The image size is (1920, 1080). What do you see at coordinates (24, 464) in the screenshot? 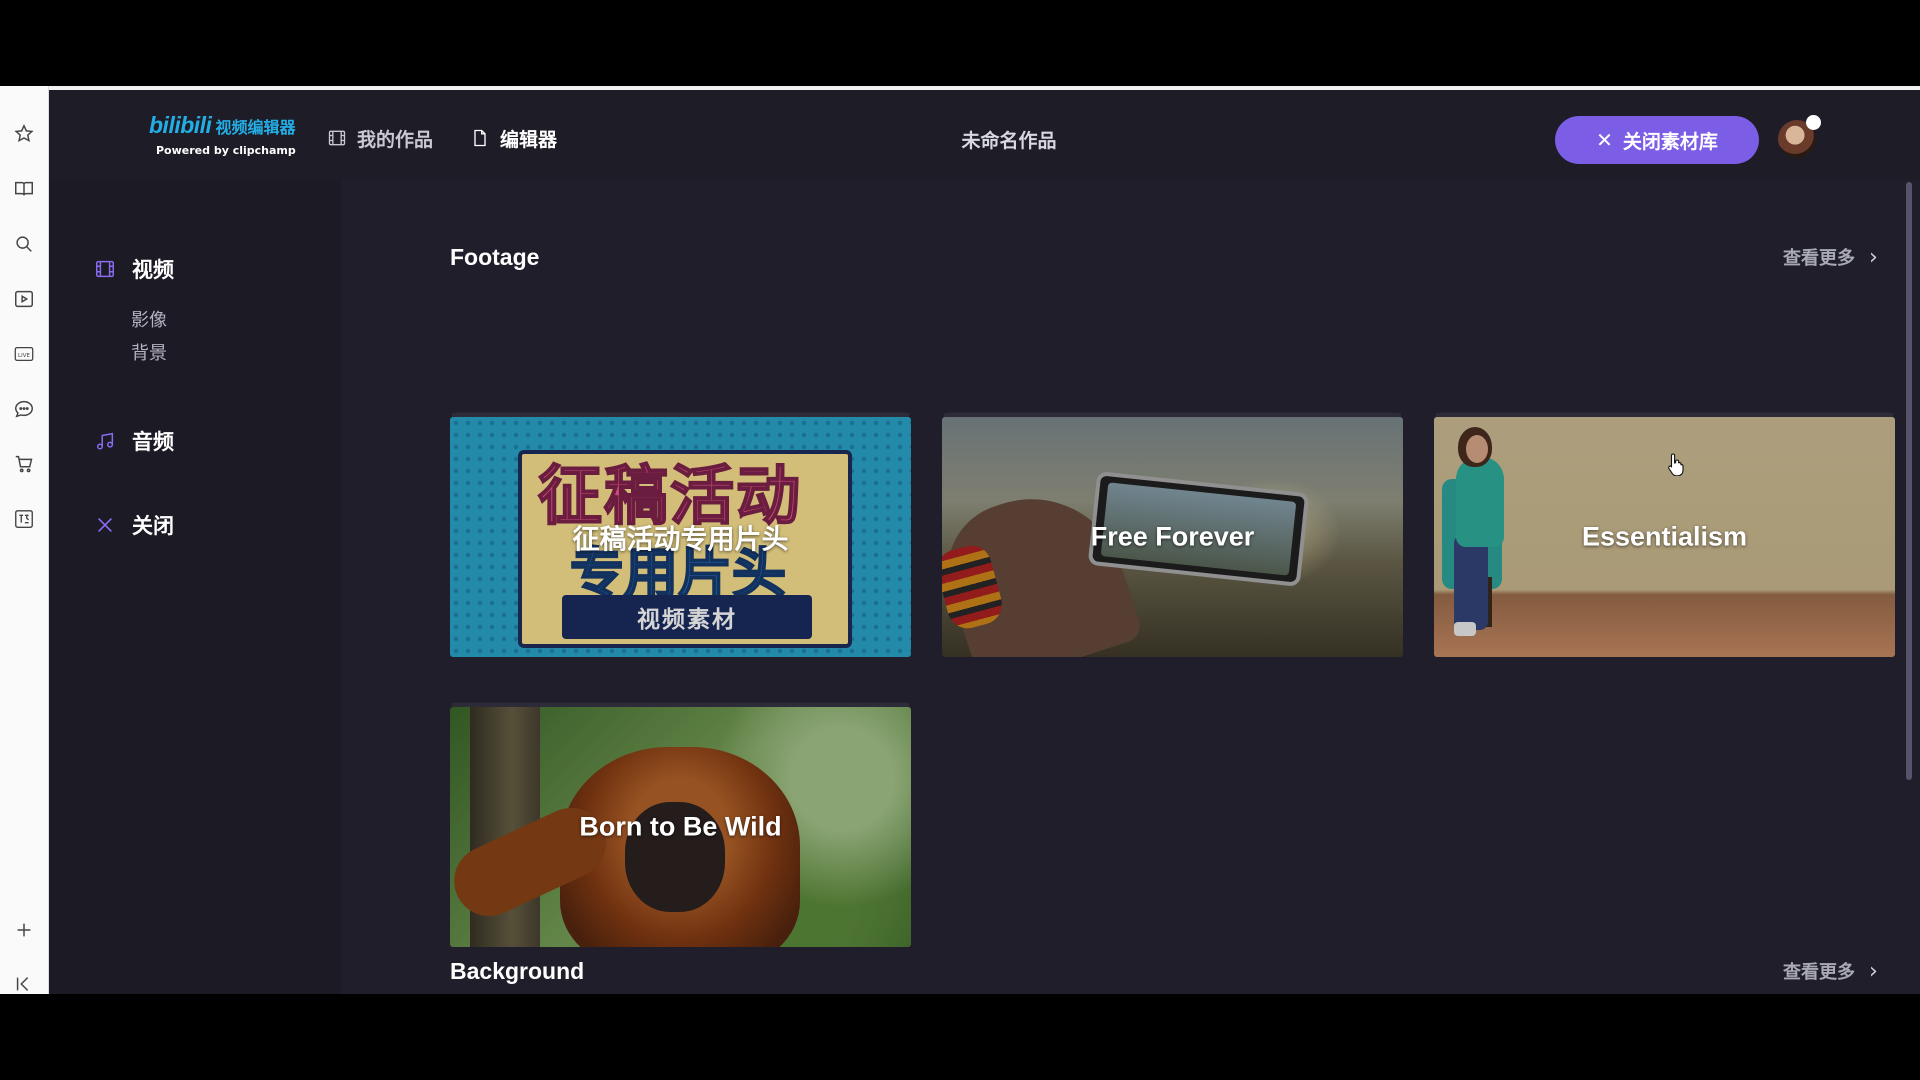
I see `cart-icon` at bounding box center [24, 464].